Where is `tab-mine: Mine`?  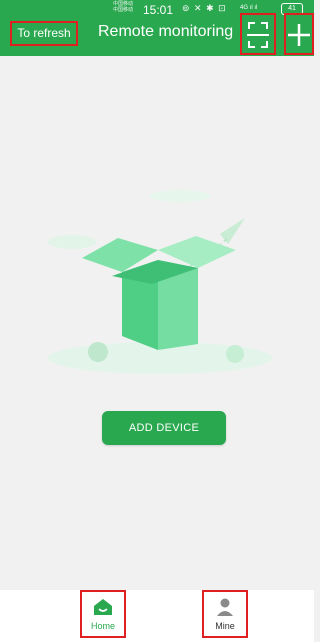
tab-mine: Mine is located at coordinates (225, 614).